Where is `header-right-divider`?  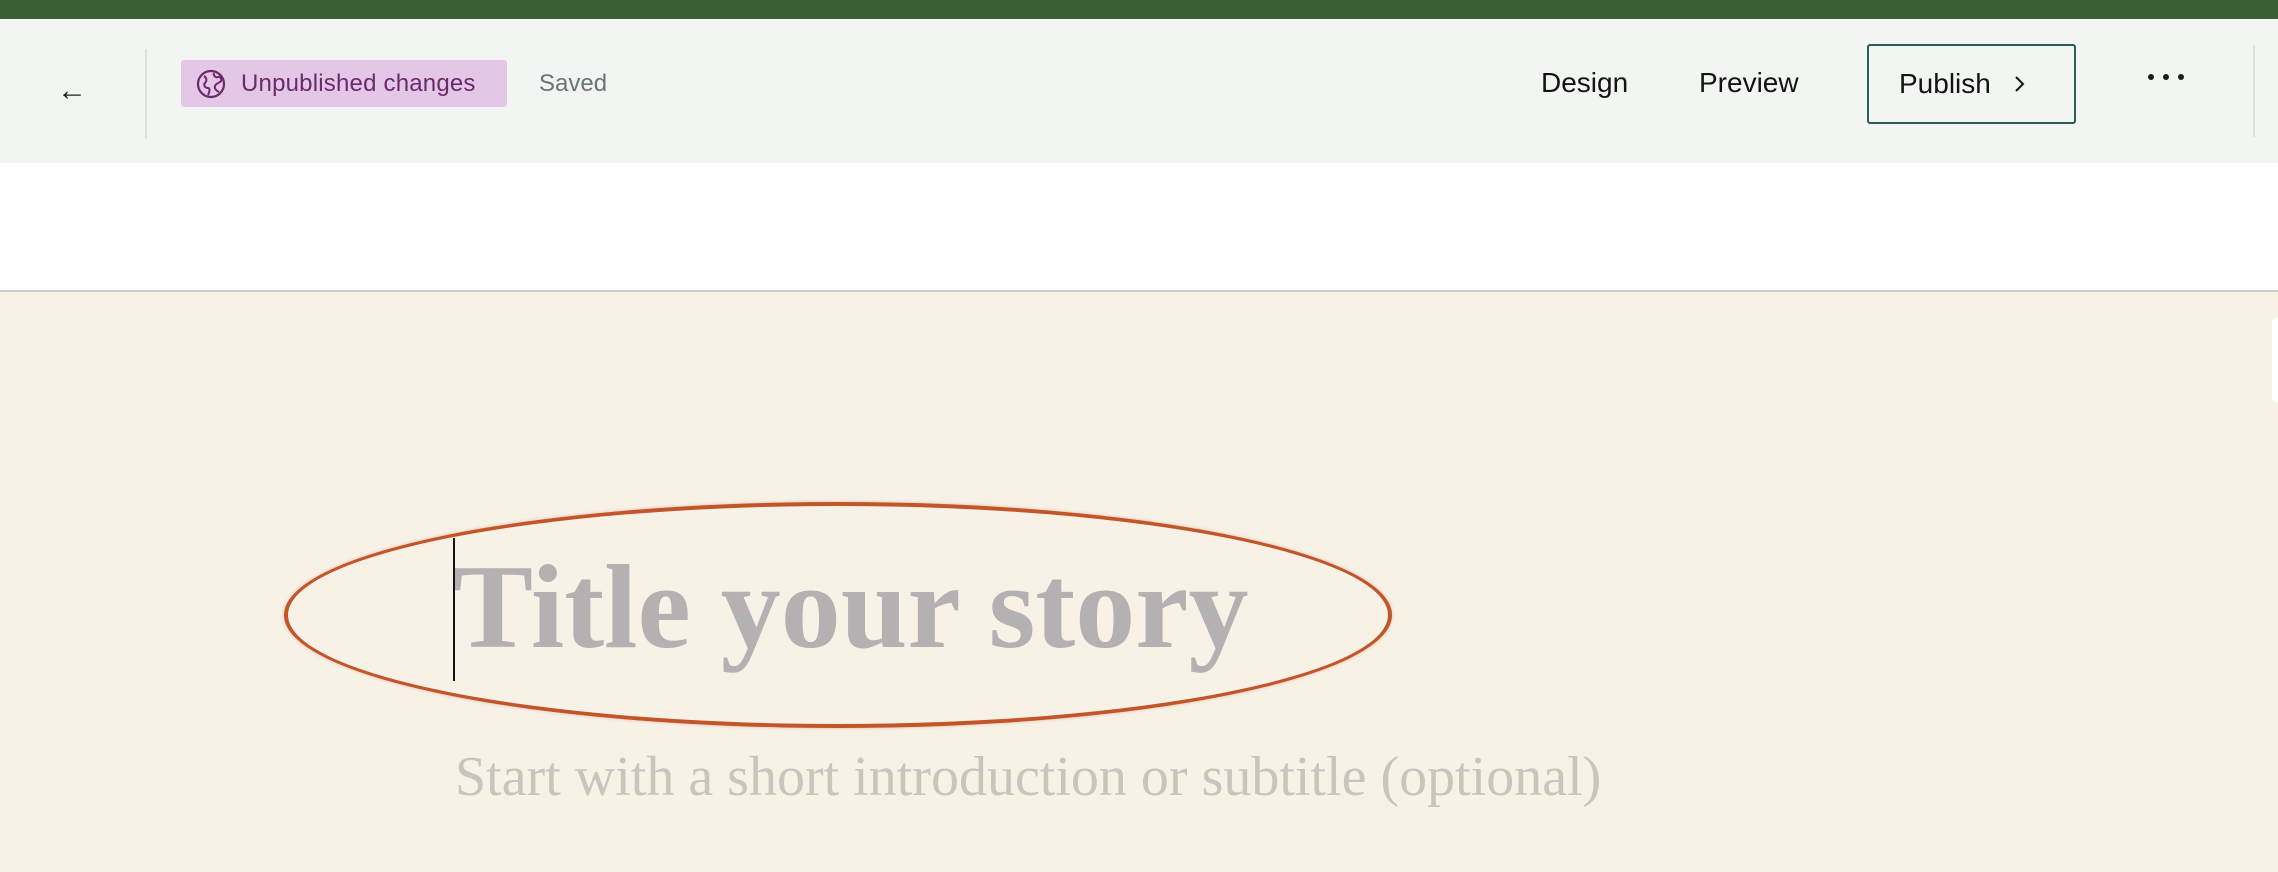
header-right-divider is located at coordinates (2254, 91).